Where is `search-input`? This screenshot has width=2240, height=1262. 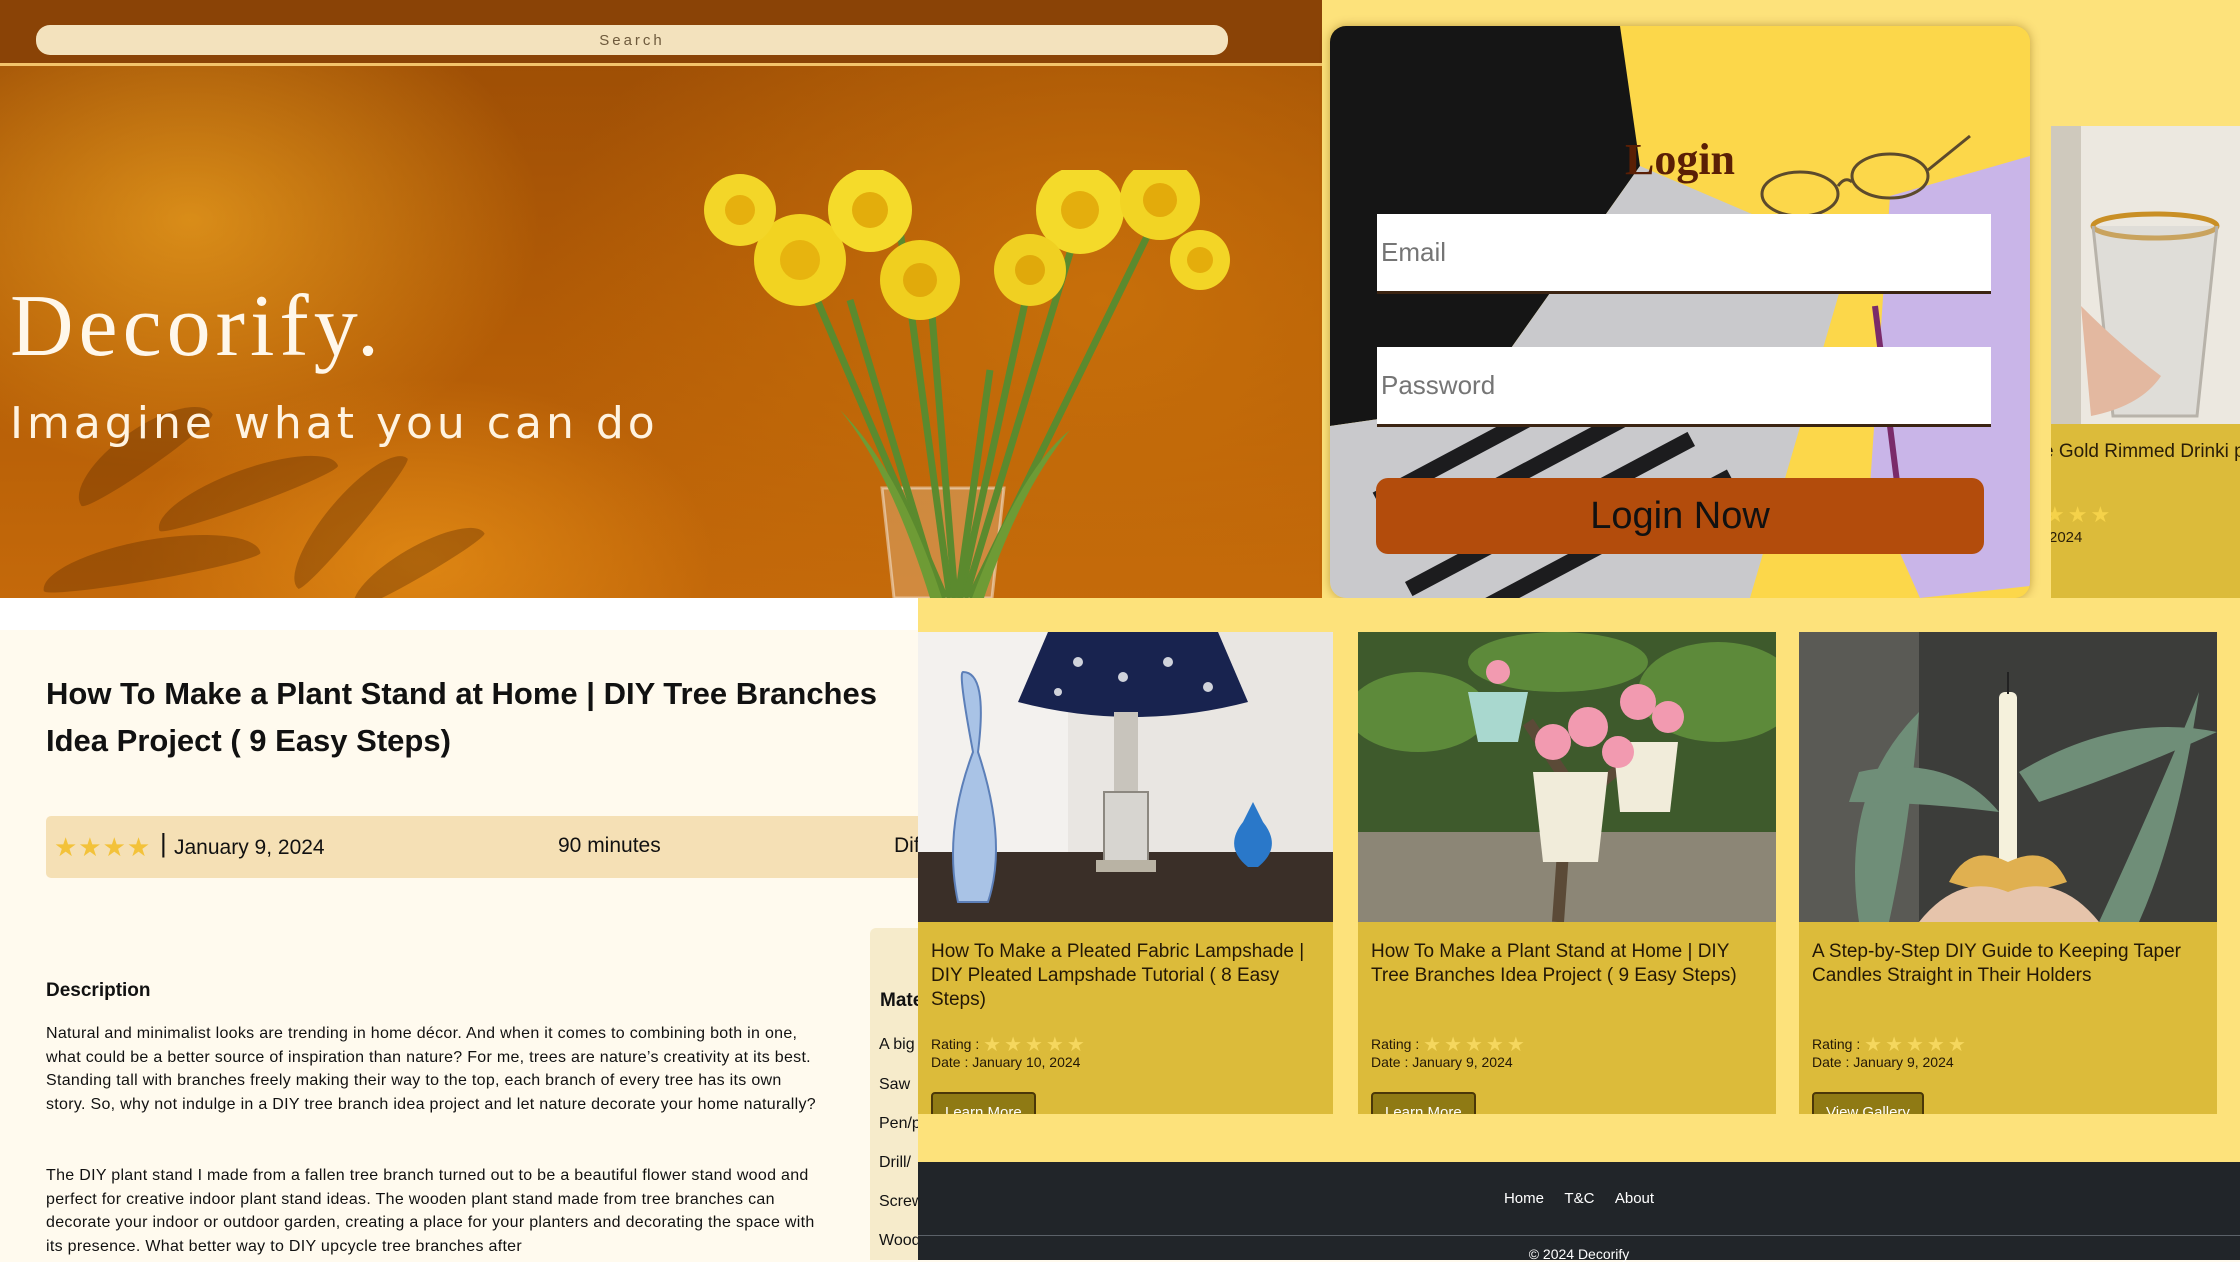
search-input is located at coordinates (632, 40).